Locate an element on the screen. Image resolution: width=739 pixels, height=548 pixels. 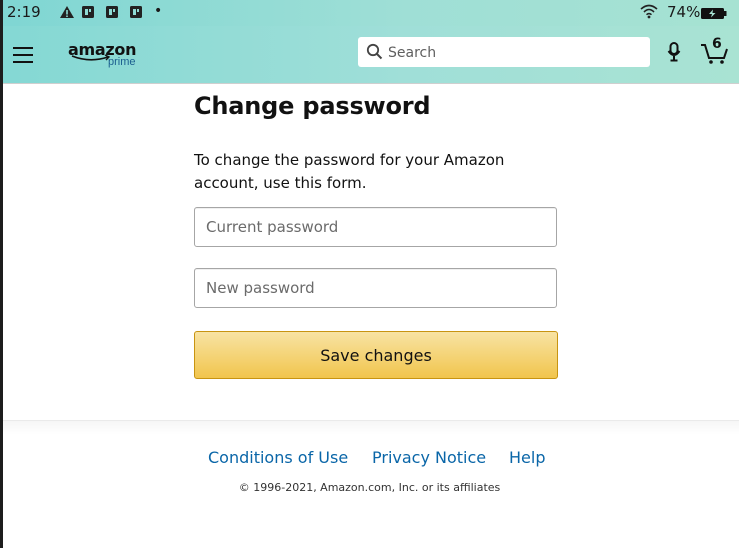
page-title: Change password is located at coordinates (312, 106).